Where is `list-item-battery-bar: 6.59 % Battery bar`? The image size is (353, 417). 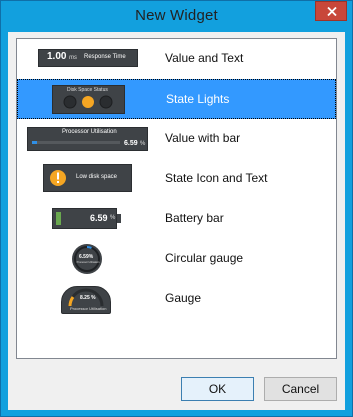
list-item-battery-bar: 6.59 % Battery bar is located at coordinates (176, 219).